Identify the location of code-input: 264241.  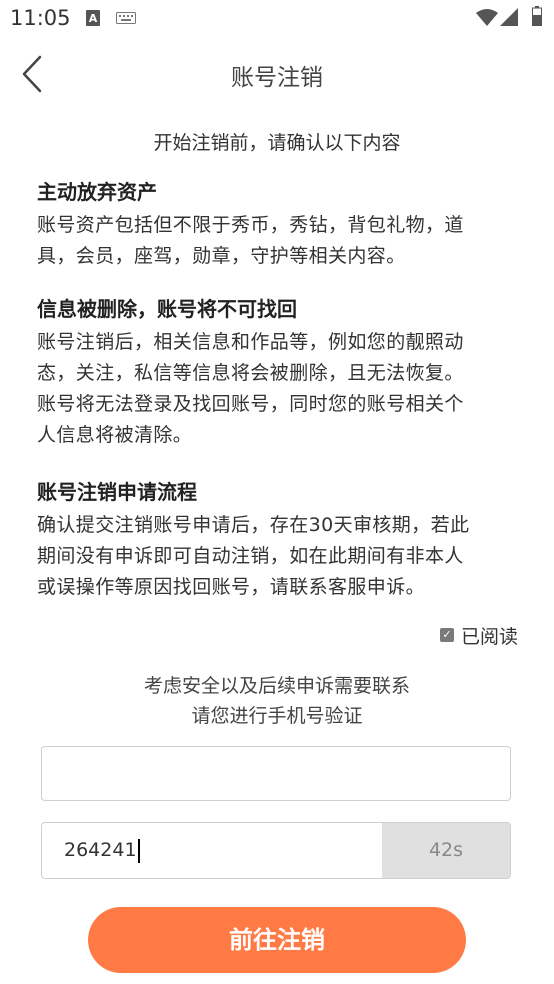
(213, 850).